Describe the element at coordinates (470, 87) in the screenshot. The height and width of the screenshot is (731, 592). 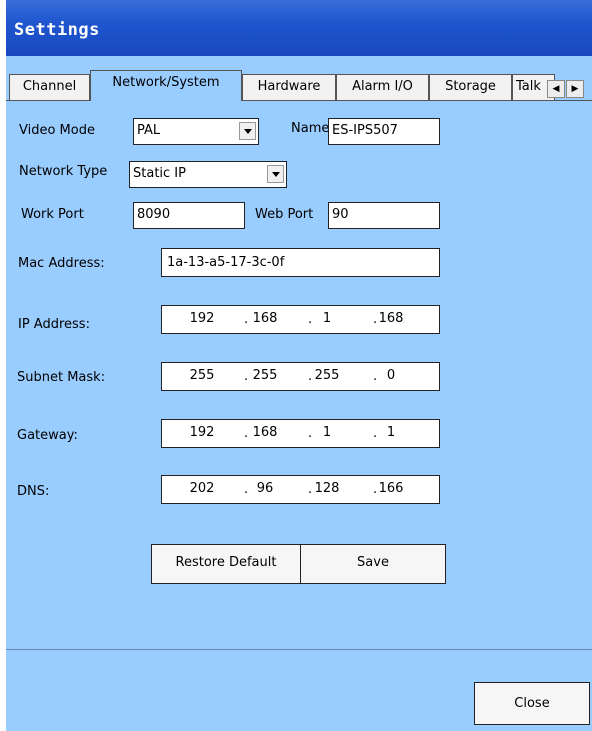
I see `tab-storage: Storage` at that location.